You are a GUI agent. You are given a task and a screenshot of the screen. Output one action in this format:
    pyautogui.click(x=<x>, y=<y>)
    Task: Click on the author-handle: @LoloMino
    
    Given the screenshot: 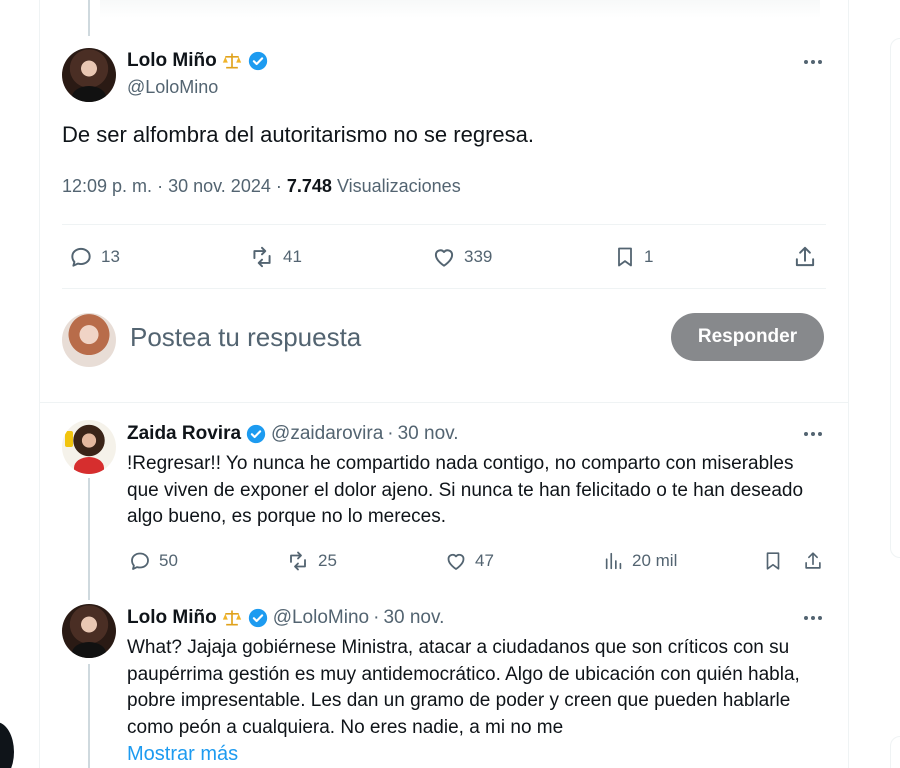 What is the action you would take?
    pyautogui.click(x=172, y=87)
    